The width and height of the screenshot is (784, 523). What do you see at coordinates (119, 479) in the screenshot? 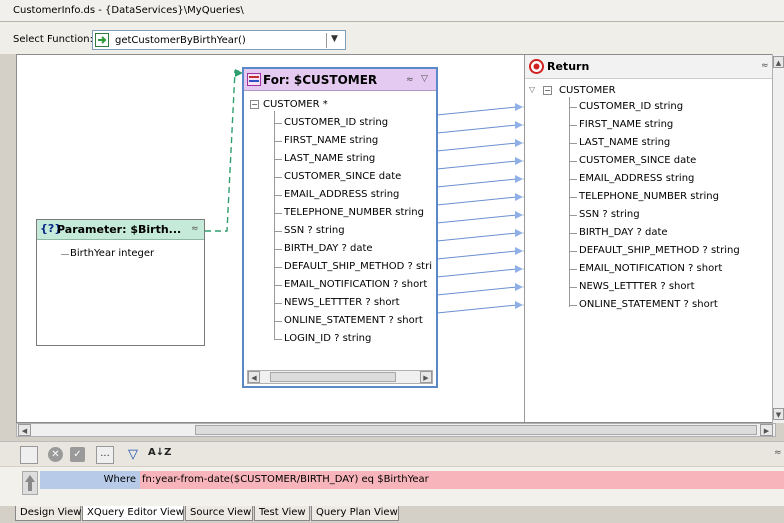
I see `where-label: Where` at bounding box center [119, 479].